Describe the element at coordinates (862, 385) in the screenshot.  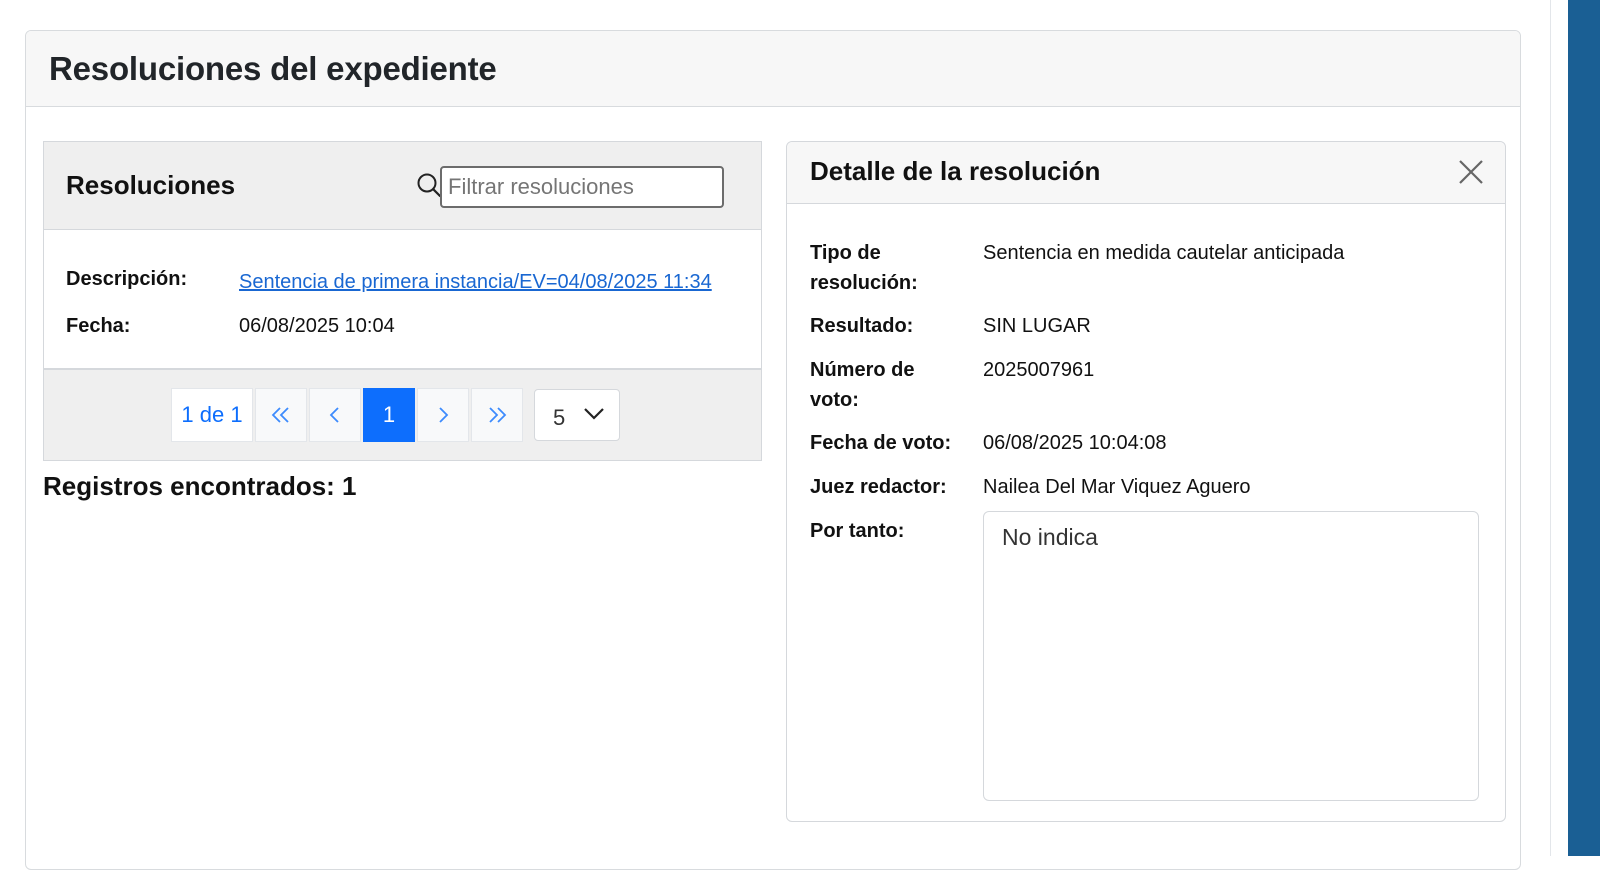
I see `numero-voto-label: Número de voto:` at that location.